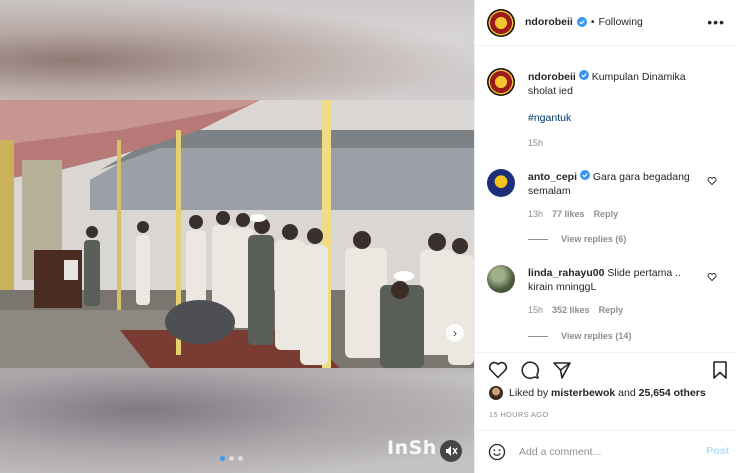  I want to click on post-timestamp: 15 HOURS AGO, so click(518, 414).